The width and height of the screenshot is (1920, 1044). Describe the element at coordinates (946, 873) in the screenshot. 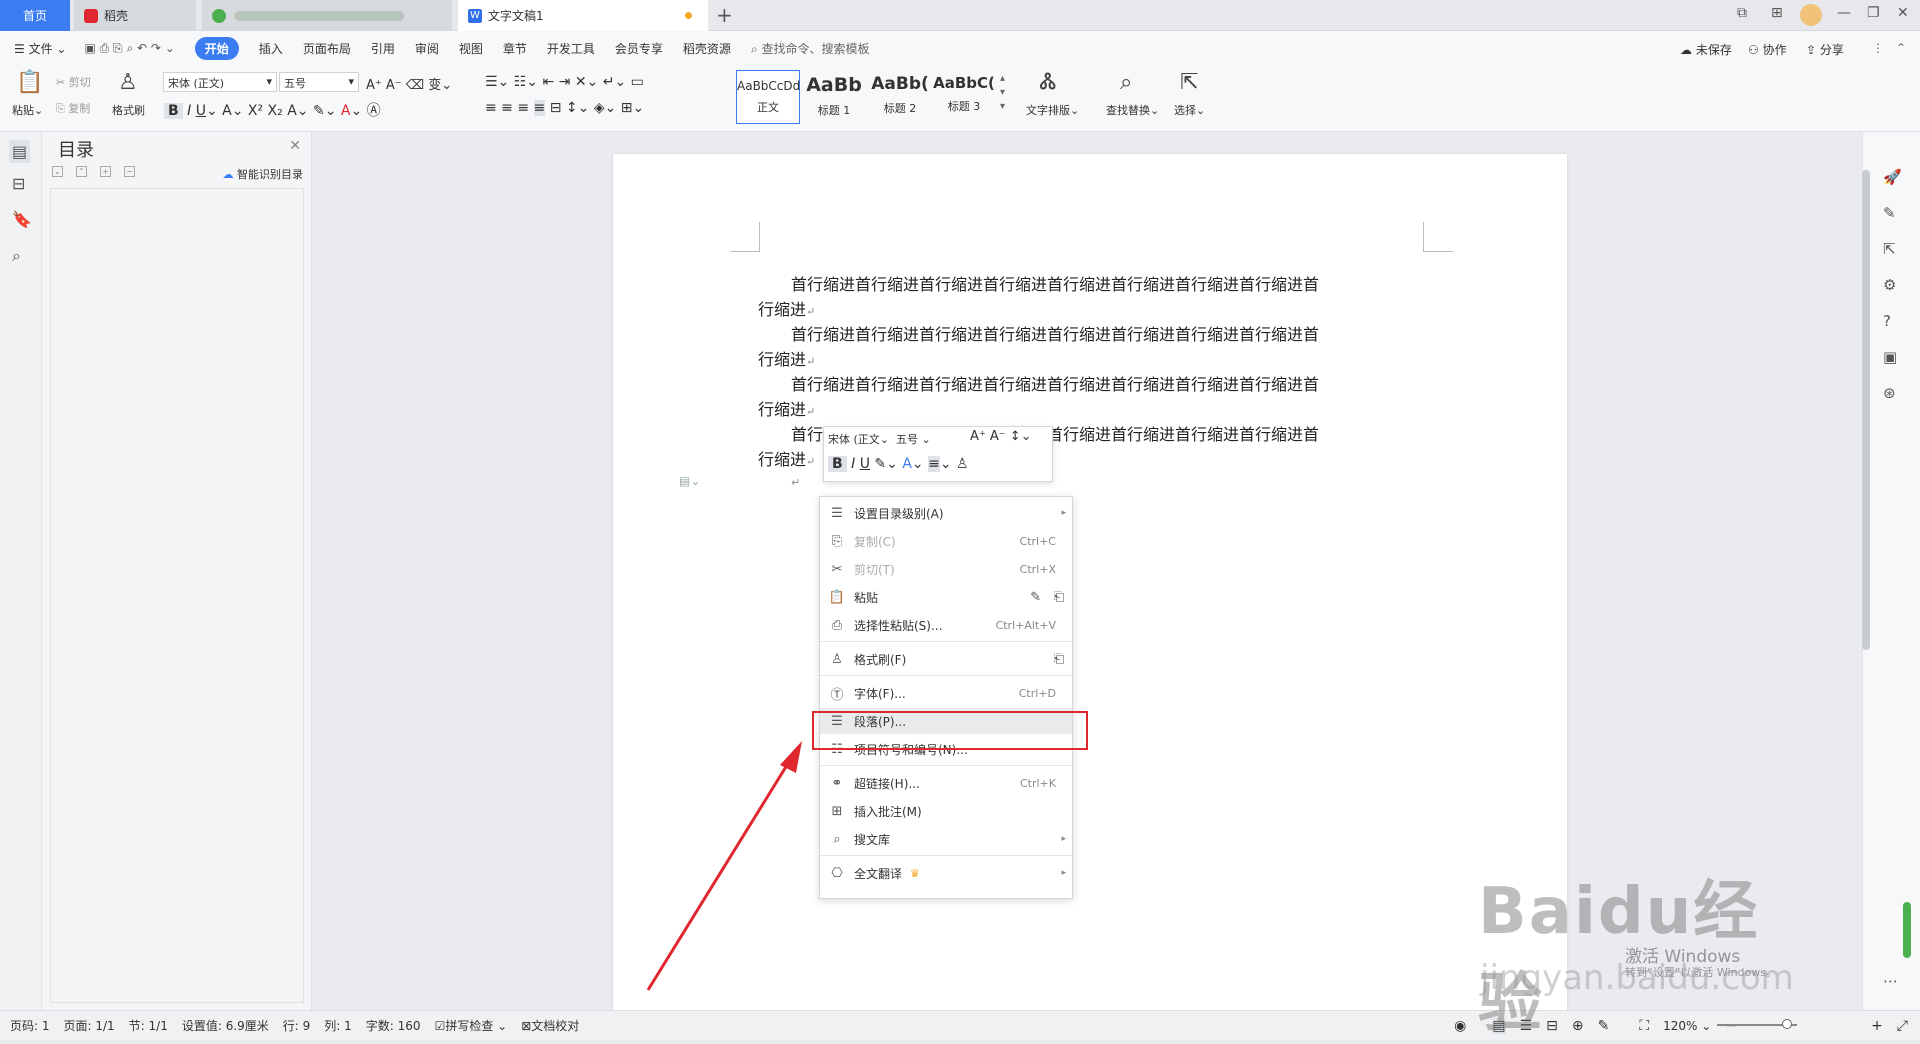

I see `menu-item-translate: ⎔ 全文翻译 ♛ ▸` at that location.